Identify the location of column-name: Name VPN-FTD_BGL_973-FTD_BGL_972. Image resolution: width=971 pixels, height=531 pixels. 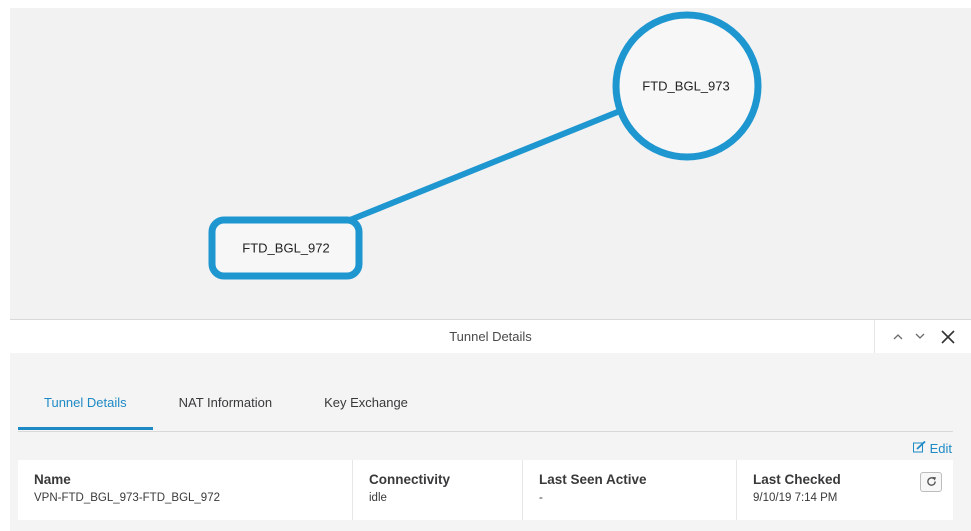
(185, 490).